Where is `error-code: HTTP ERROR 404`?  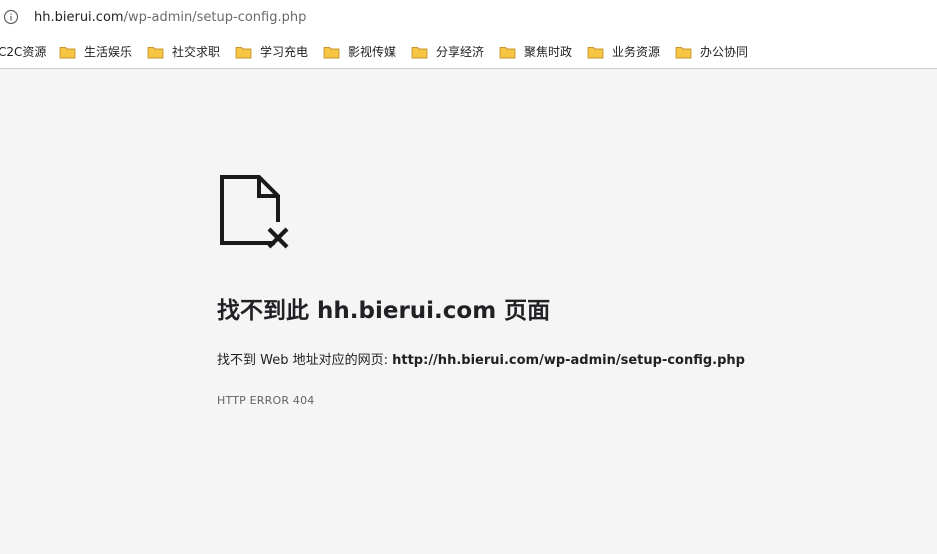
error-code: HTTP ERROR 404 is located at coordinates (266, 400).